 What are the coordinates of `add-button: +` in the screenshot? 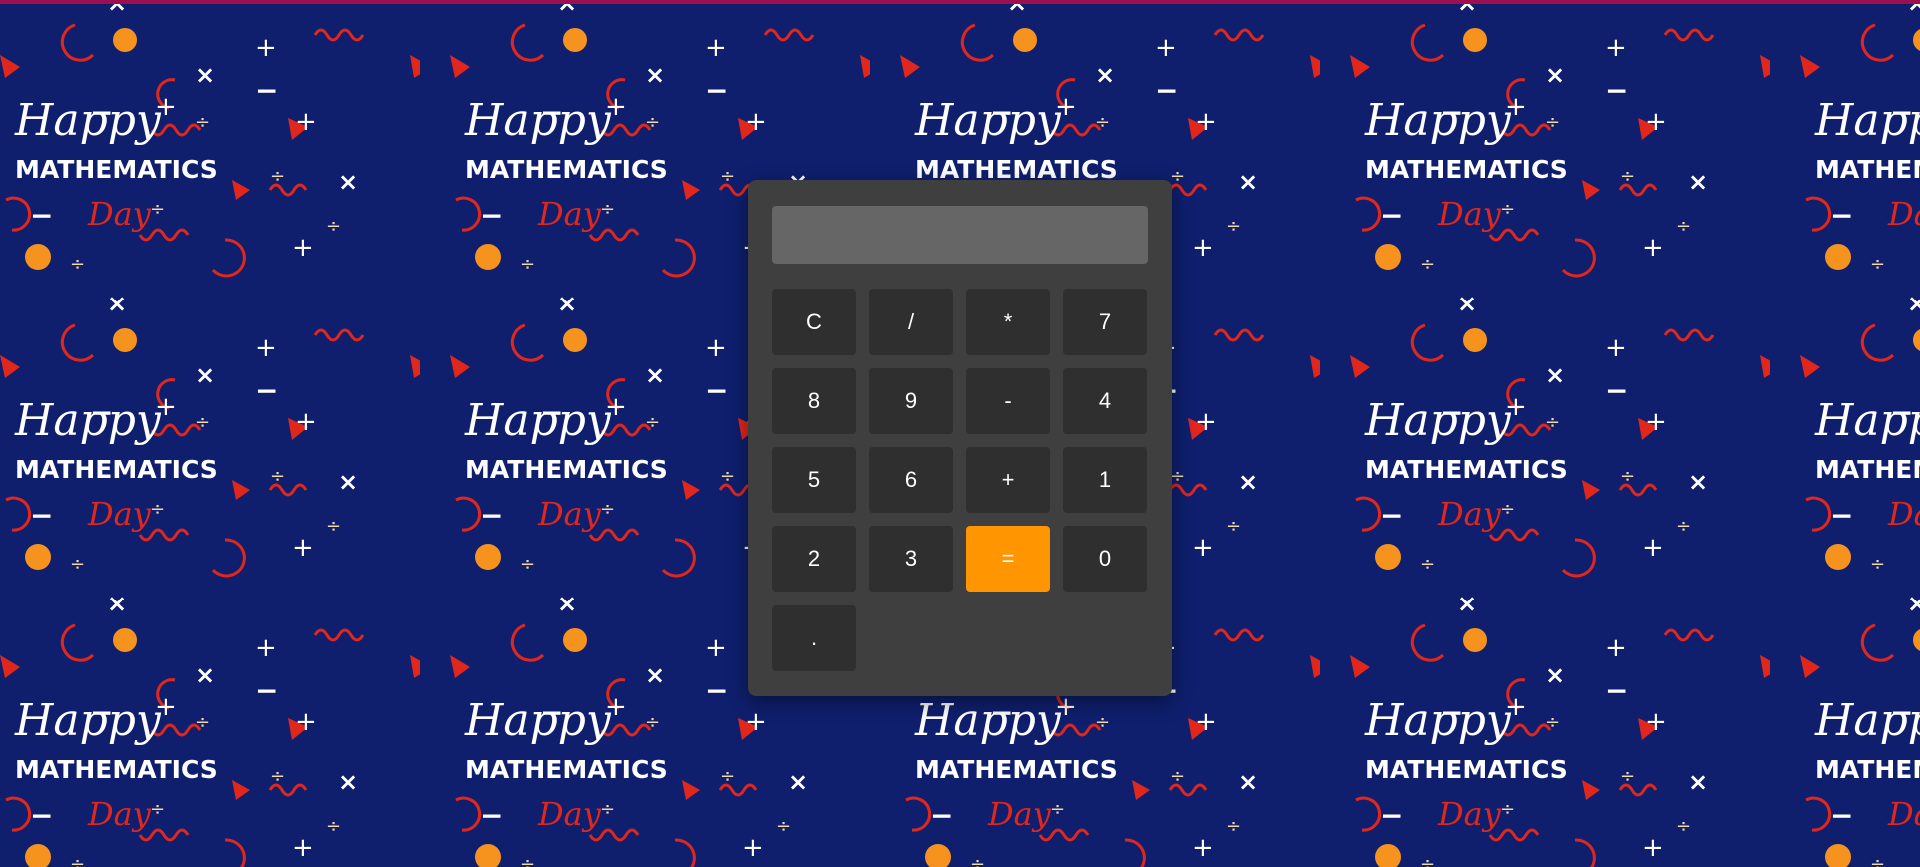 It's located at (1008, 480).